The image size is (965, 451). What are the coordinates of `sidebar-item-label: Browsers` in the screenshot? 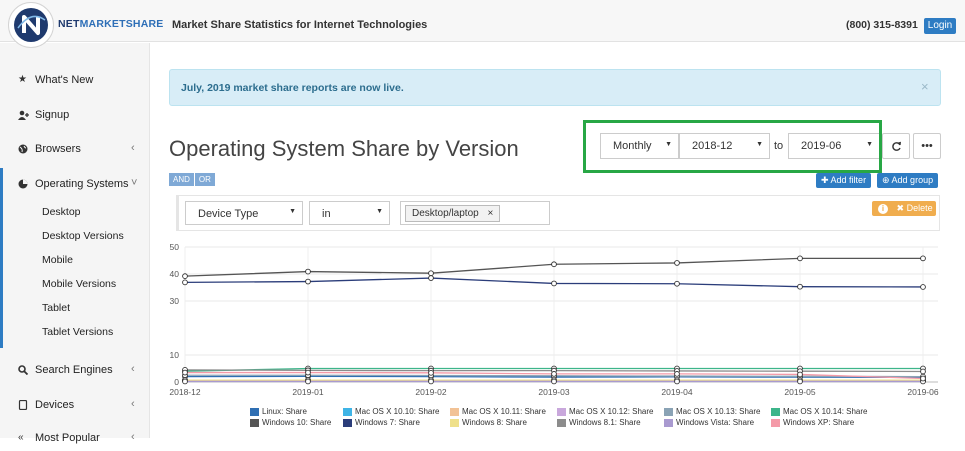 It's located at (58, 149).